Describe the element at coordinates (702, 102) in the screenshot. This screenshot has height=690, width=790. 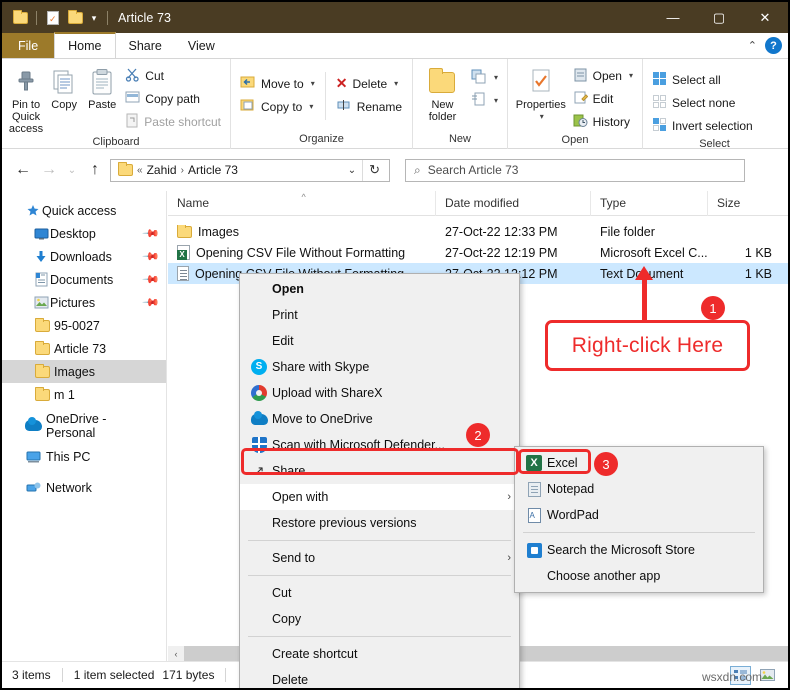
I see `select-none-button: Select none` at that location.